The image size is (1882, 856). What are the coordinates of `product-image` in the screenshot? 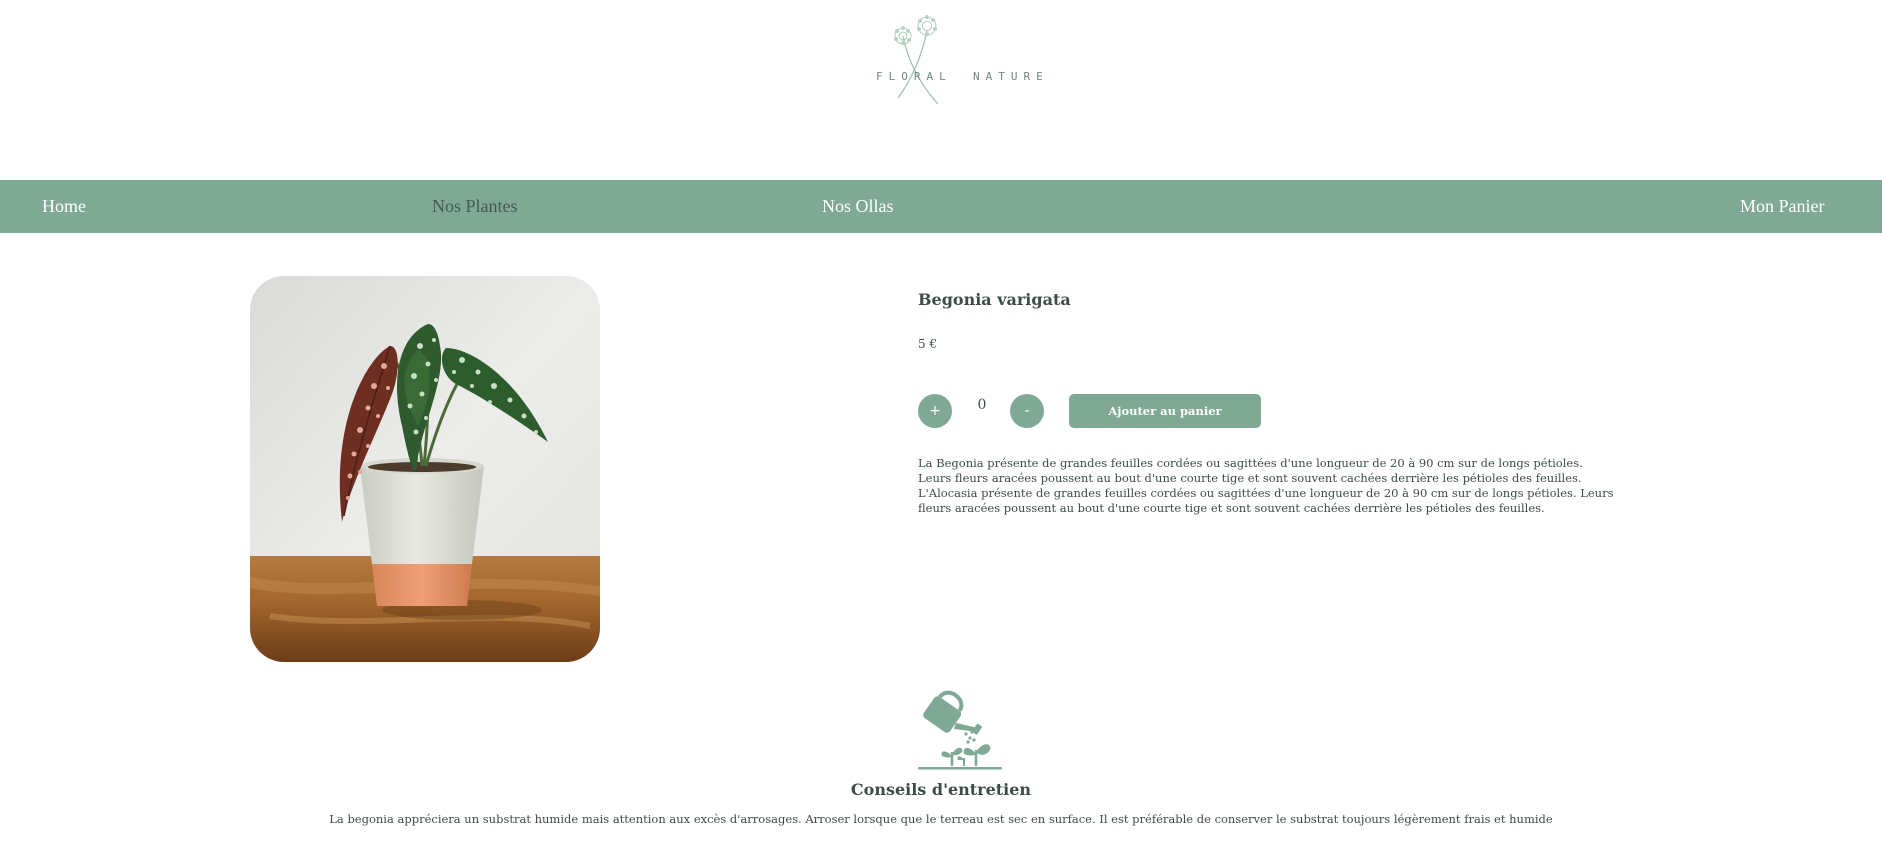 It's located at (425, 469).